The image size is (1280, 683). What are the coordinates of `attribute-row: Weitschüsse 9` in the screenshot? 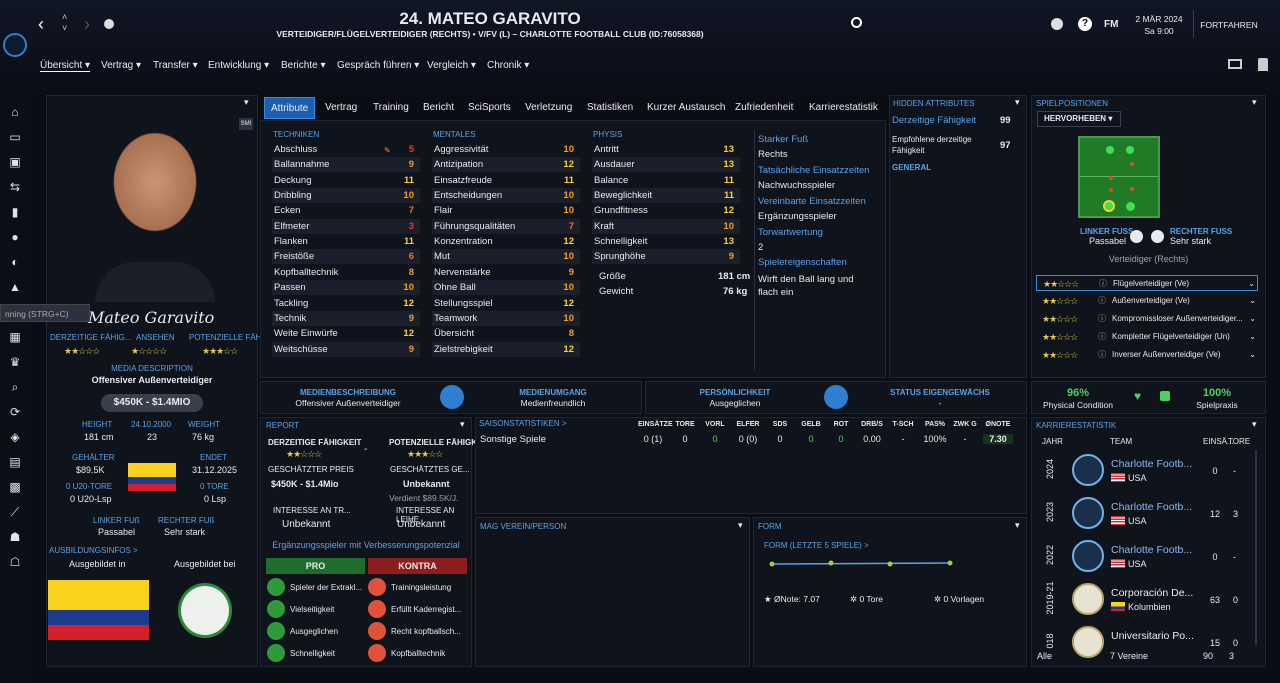 It's located at (346, 349).